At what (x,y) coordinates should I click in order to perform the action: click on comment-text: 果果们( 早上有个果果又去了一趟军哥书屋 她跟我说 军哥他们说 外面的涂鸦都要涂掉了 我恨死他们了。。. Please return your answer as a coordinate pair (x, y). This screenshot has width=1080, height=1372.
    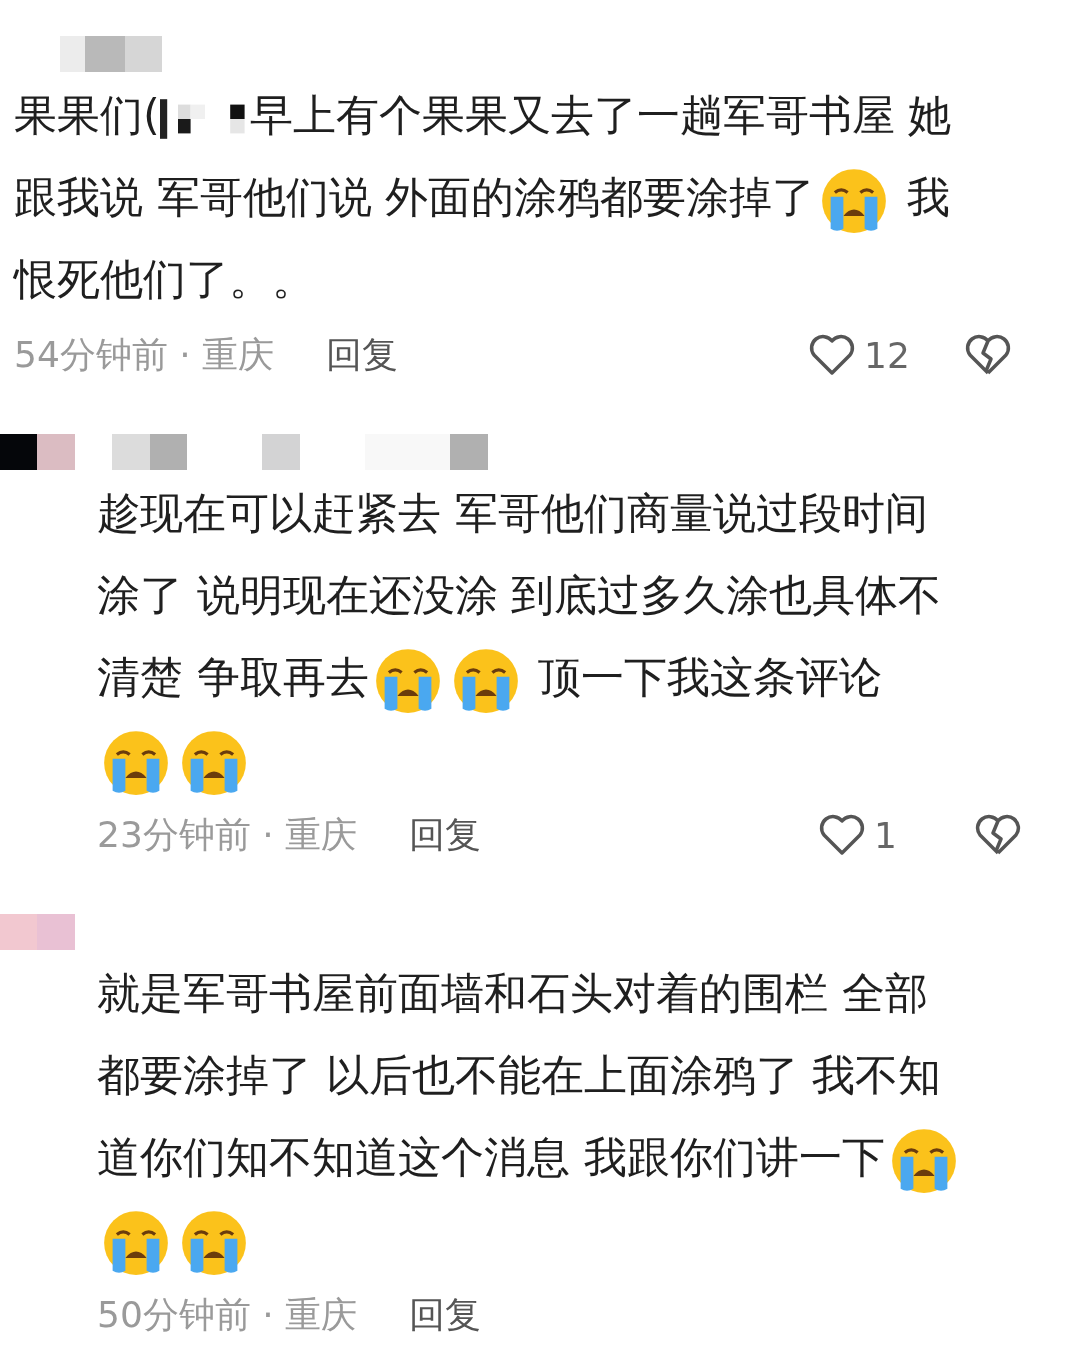
    Looking at the image, I should click on (483, 197).